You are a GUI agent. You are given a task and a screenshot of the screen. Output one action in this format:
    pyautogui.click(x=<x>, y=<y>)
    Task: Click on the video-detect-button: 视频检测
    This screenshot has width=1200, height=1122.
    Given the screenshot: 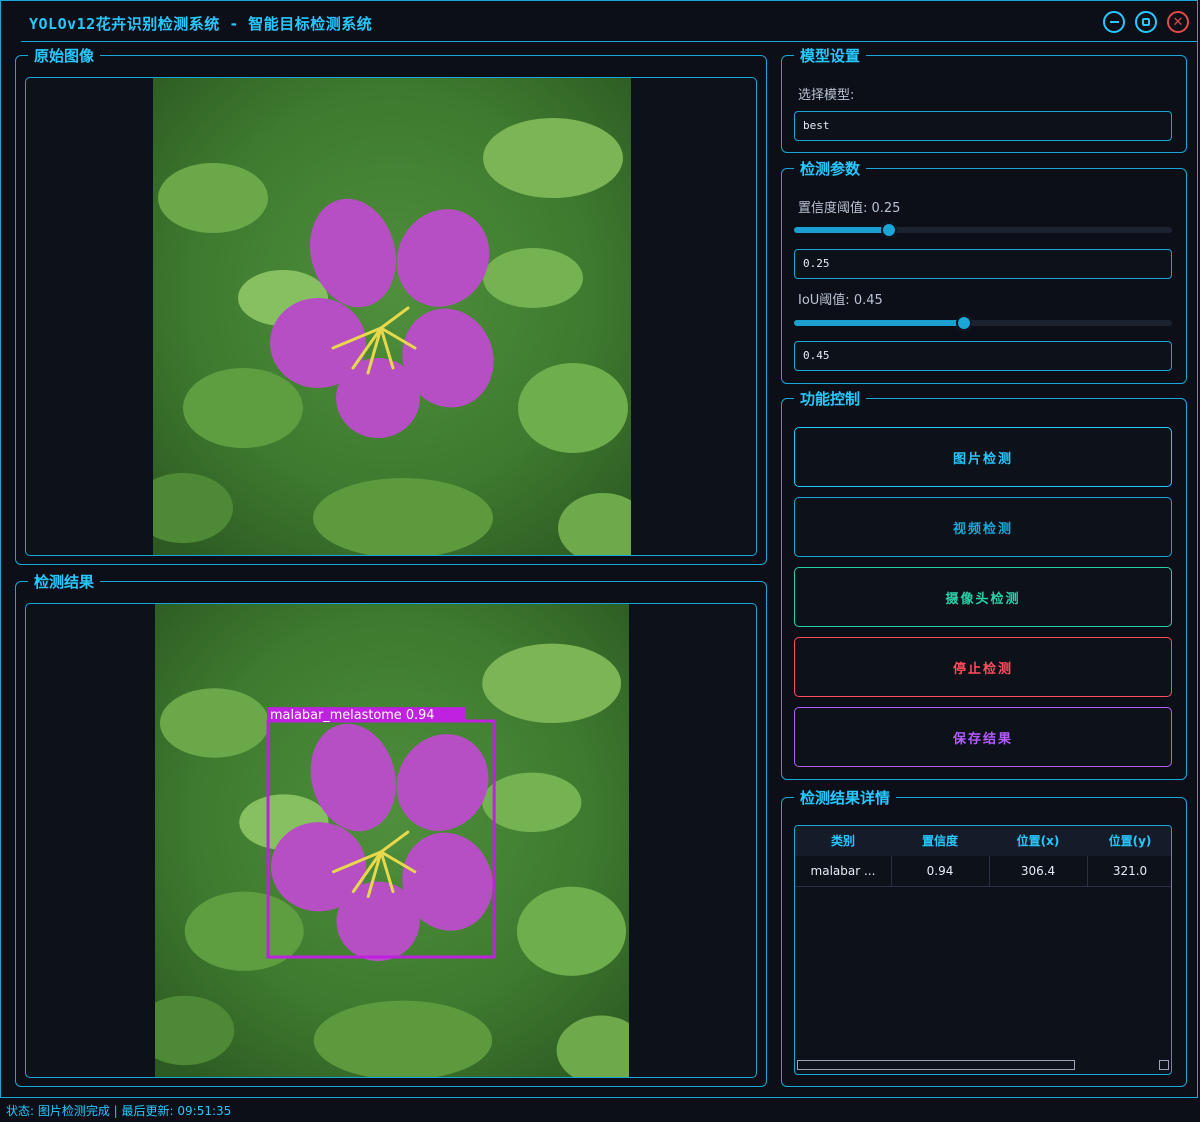 What is the action you would take?
    pyautogui.click(x=983, y=527)
    